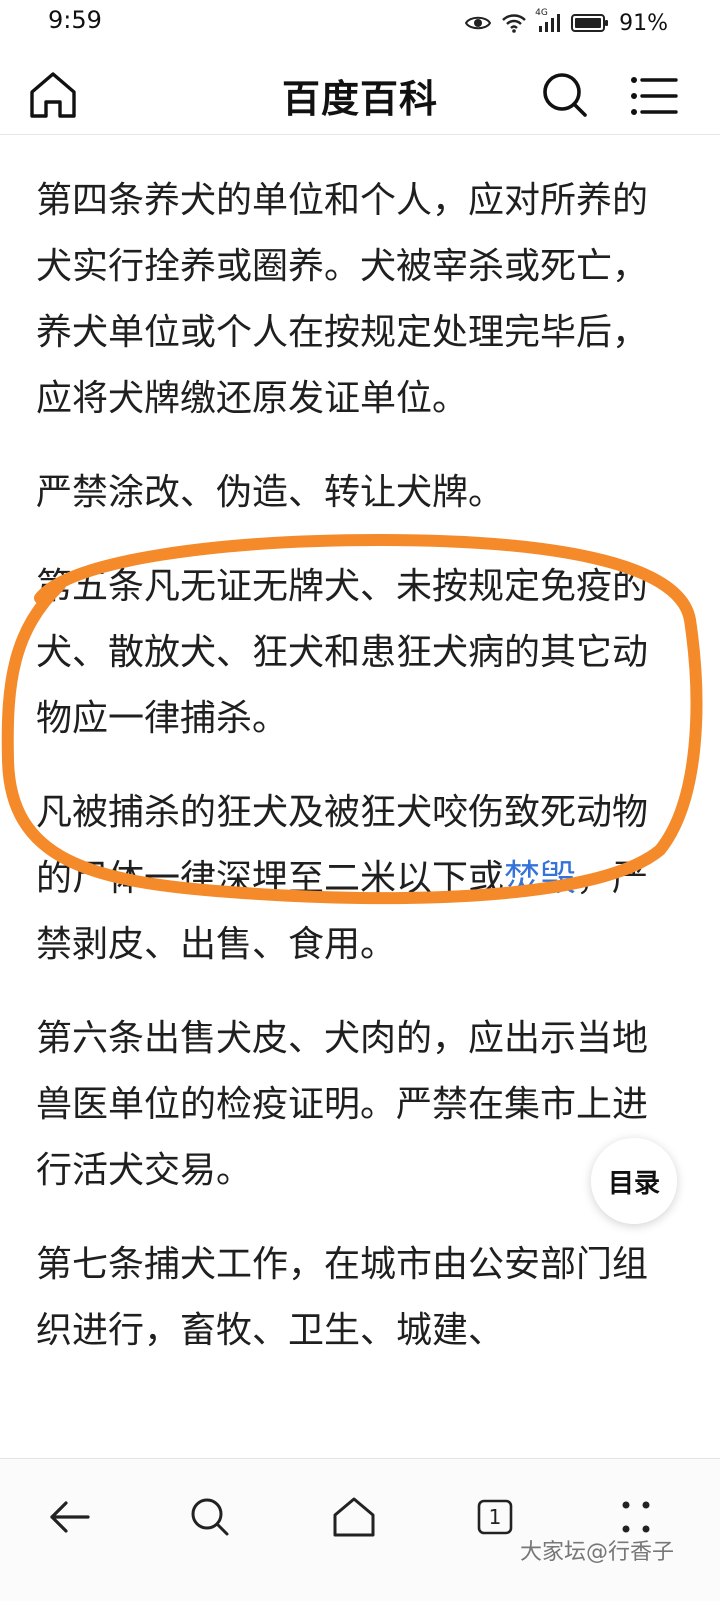 The width and height of the screenshot is (720, 1601). Describe the element at coordinates (478, 23) in the screenshot. I see `eye-icon` at that location.